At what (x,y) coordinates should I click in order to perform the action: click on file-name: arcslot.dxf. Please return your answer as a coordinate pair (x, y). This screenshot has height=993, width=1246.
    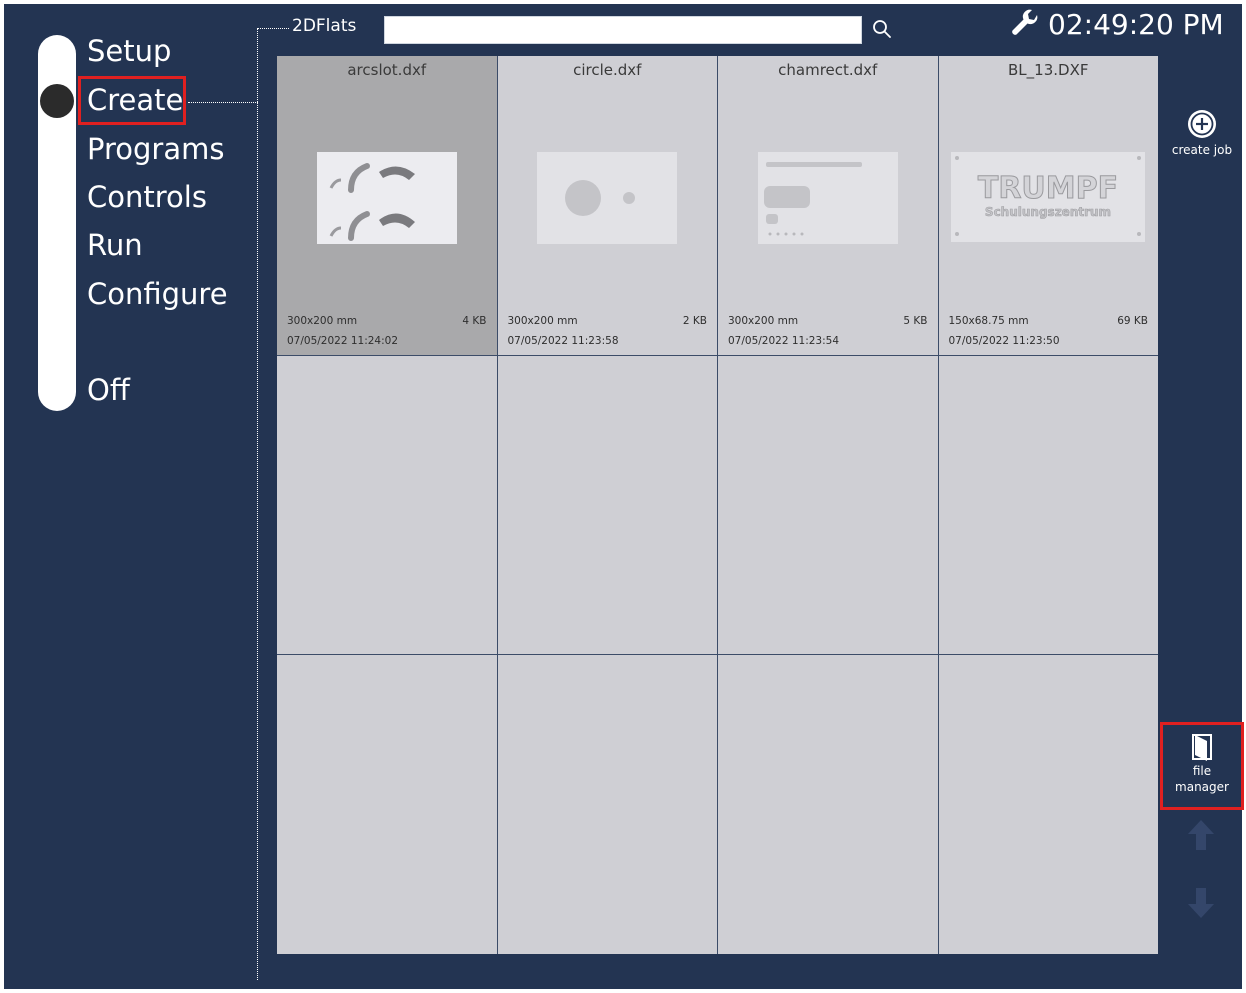
    Looking at the image, I should click on (387, 70).